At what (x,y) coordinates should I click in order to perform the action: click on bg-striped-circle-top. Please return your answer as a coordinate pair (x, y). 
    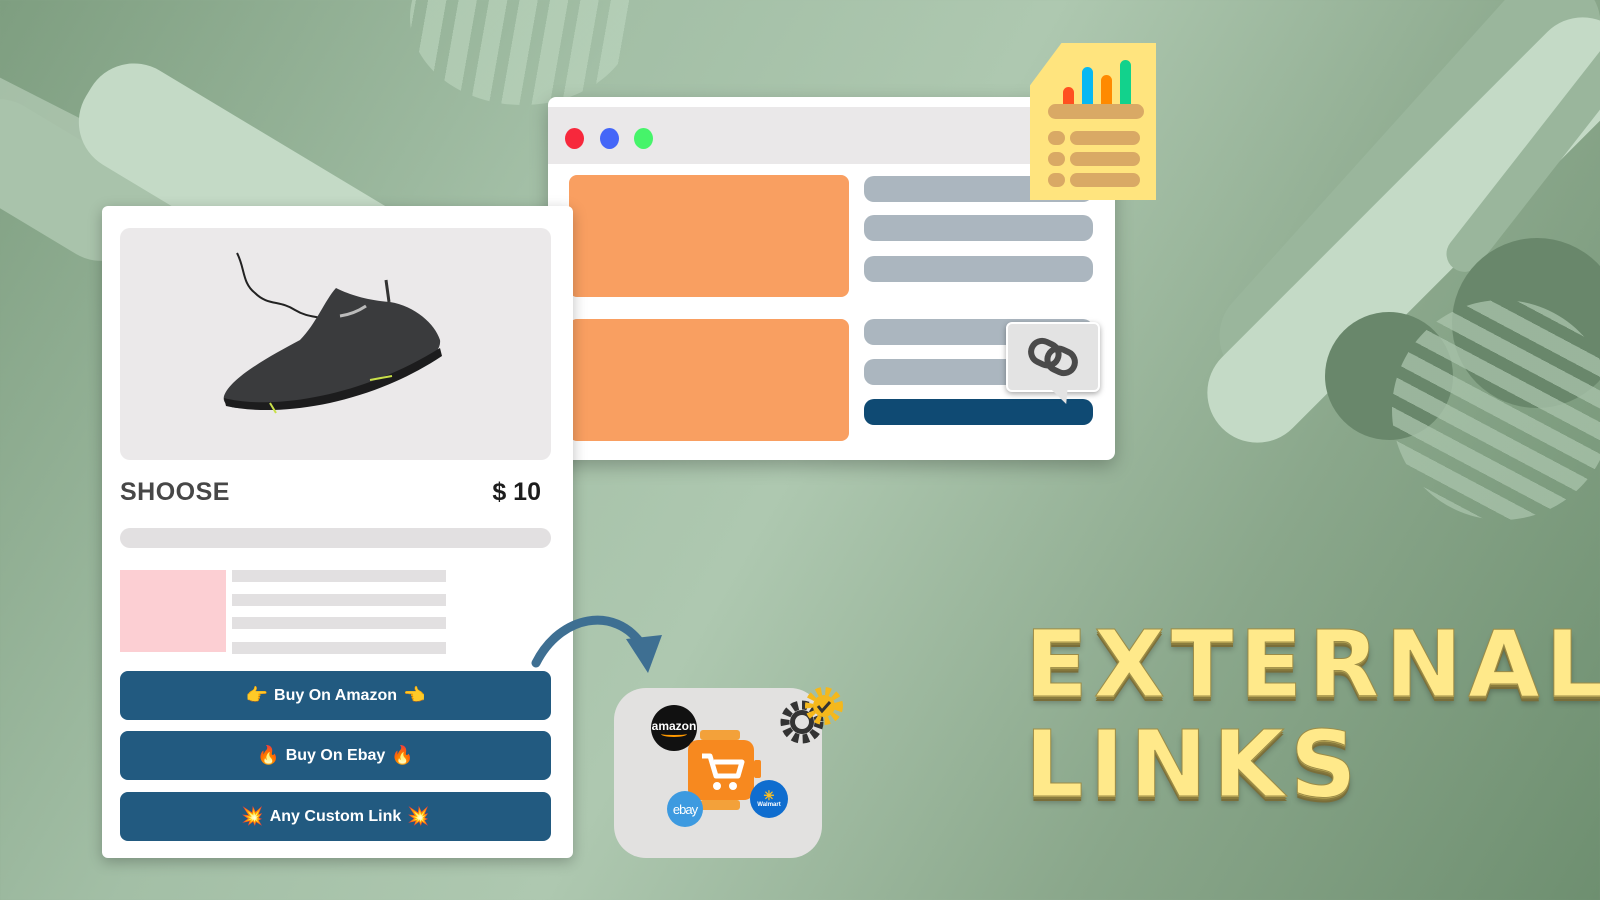
    Looking at the image, I should click on (522, 52).